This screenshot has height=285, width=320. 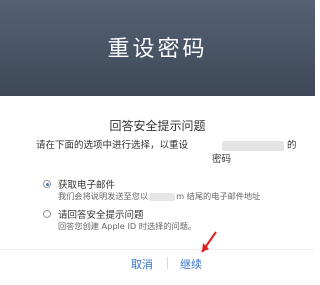 What do you see at coordinates (253, 146) in the screenshot?
I see `redacted-apple-id` at bounding box center [253, 146].